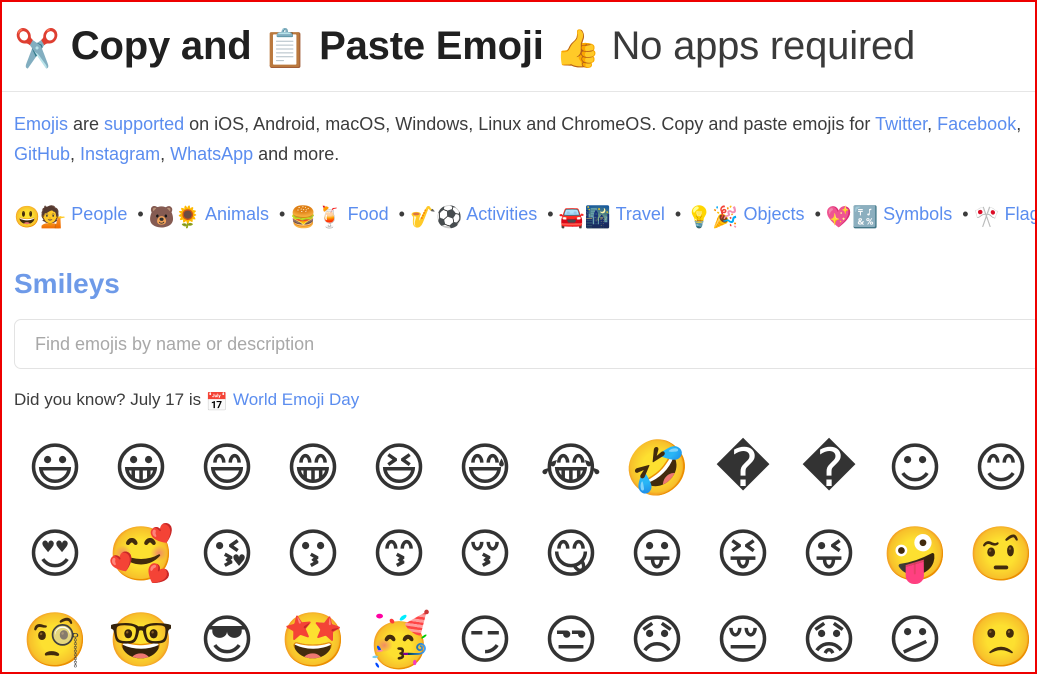 Image resolution: width=1037 pixels, height=674 pixels. Describe the element at coordinates (915, 554) in the screenshot. I see `emoji-cell: 🤪` at that location.